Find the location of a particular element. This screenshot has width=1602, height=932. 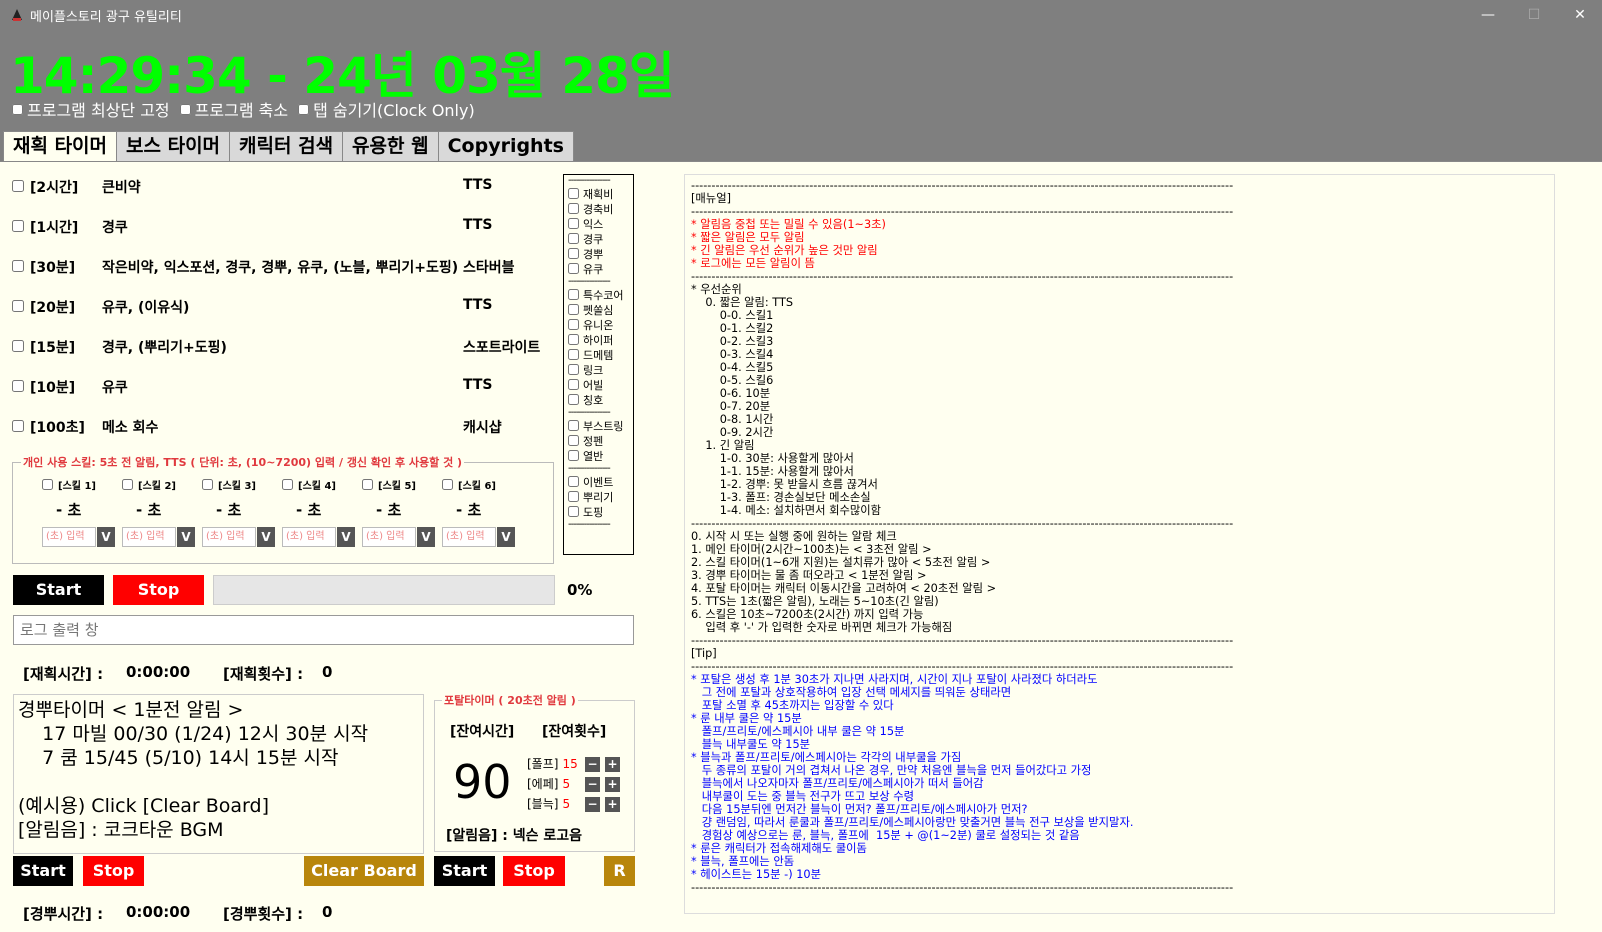

maximize-button: ☐ is located at coordinates (1534, 15).